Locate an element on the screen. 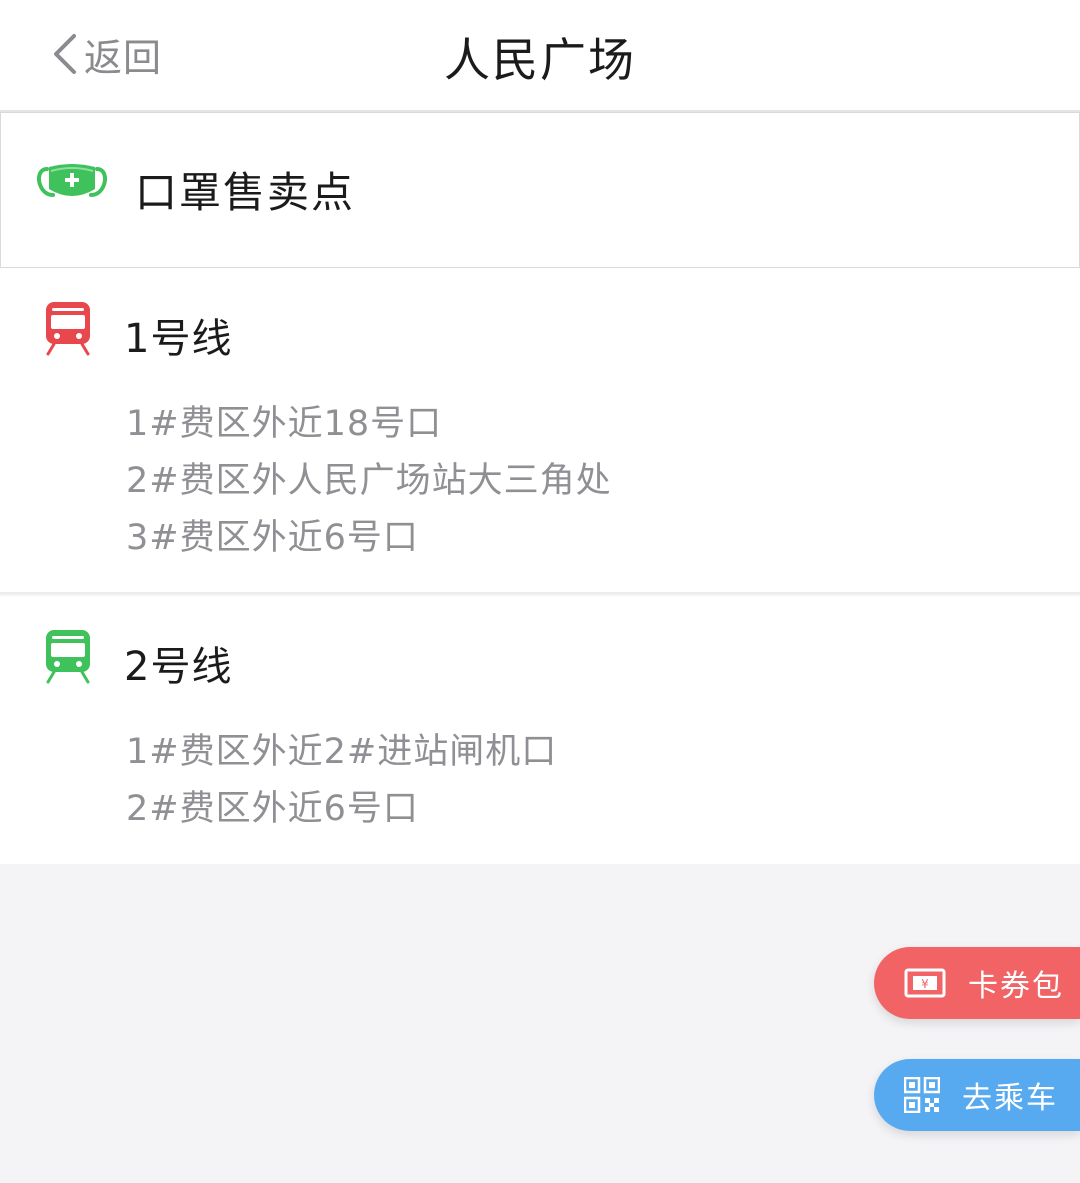 The width and height of the screenshot is (1080, 1183). page-title: 人民广场 is located at coordinates (540, 60).